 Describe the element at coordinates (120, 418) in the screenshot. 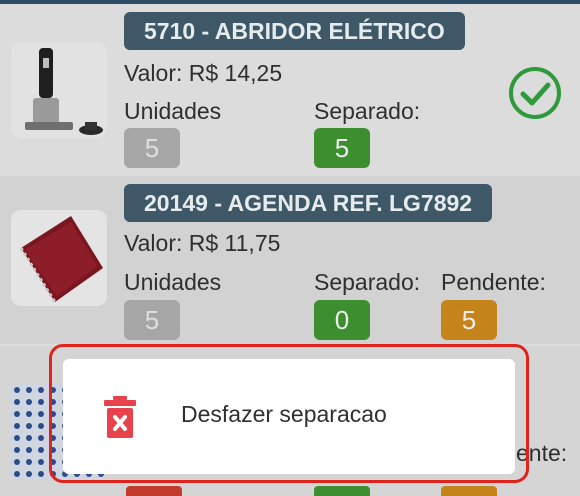

I see `trash-icon` at that location.